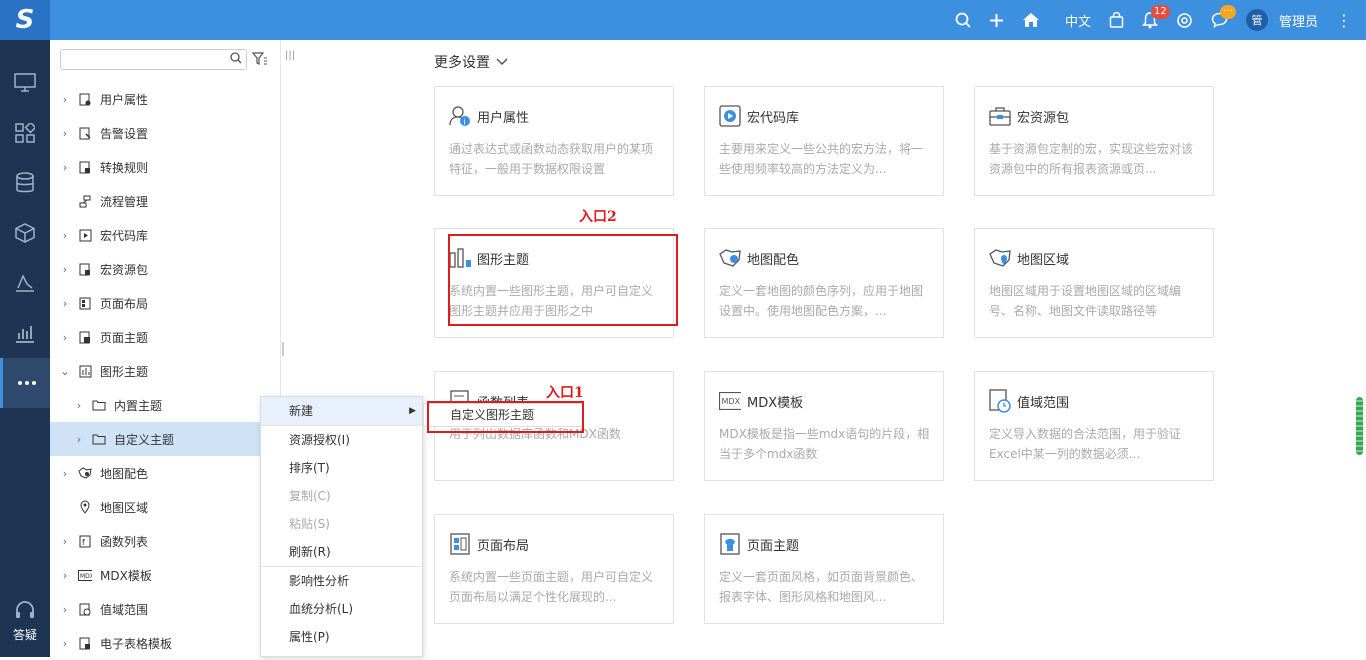 The image size is (1366, 660). Describe the element at coordinates (1043, 260) in the screenshot. I see `card-title: 地图区域` at that location.